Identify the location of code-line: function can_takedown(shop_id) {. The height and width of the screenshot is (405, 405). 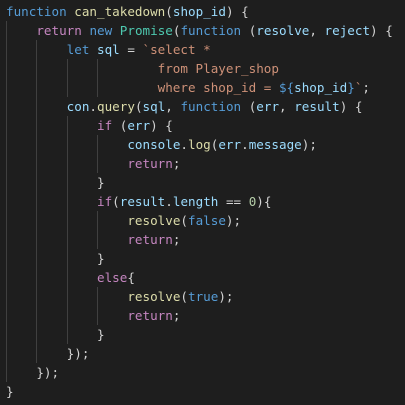
(199, 11).